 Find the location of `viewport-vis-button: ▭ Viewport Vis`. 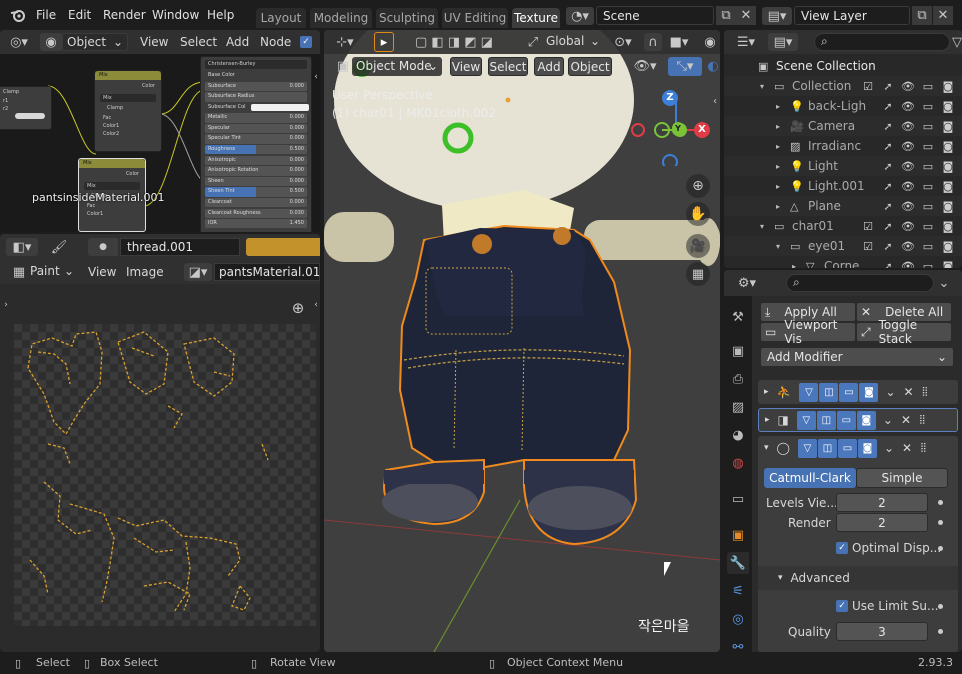

viewport-vis-button: ▭ Viewport Vis is located at coordinates (808, 332).